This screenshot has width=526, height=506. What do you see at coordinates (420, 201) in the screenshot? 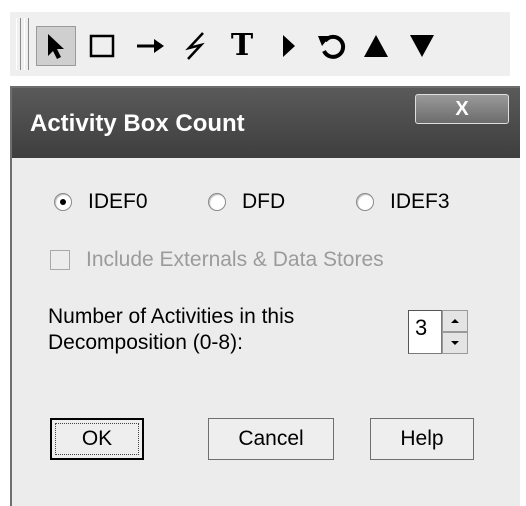
I see `radio-label: IDEF3` at bounding box center [420, 201].